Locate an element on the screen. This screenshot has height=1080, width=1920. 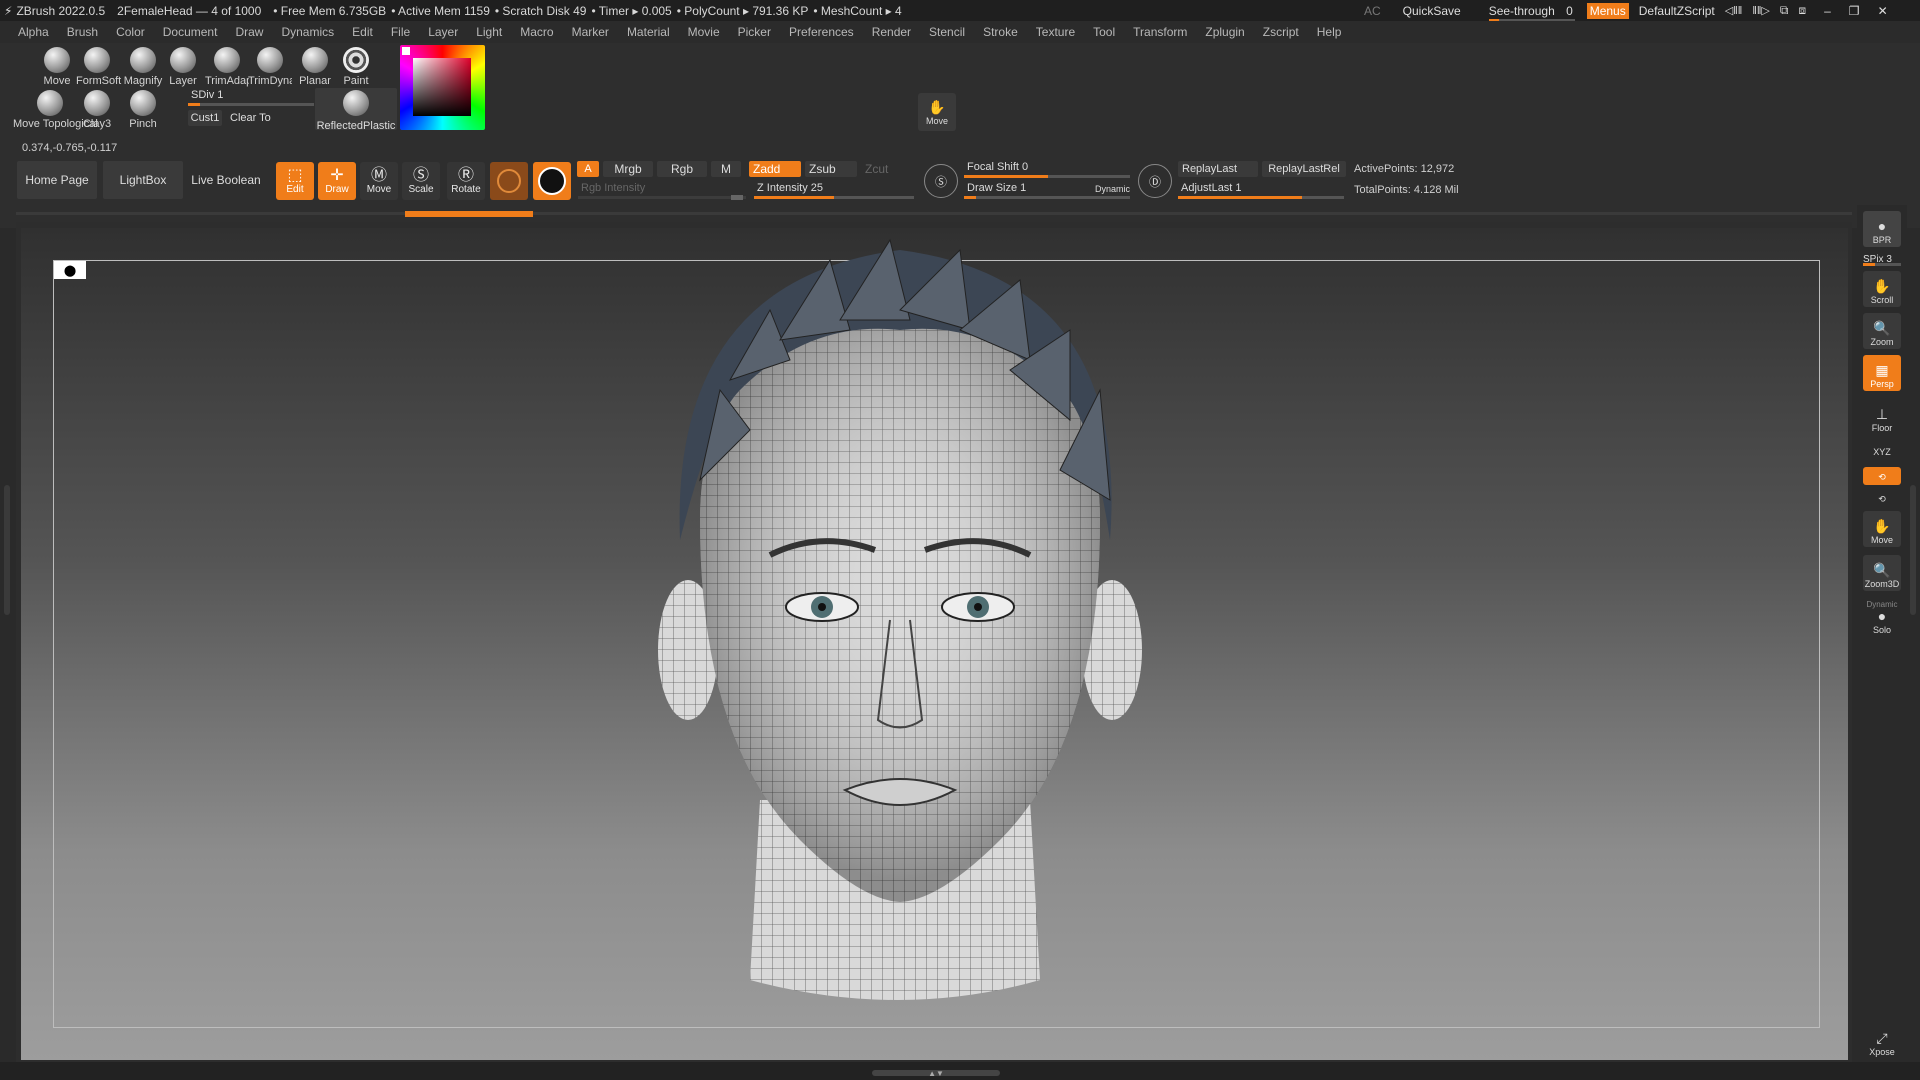
brush-move-topological: Move Topological is located at coordinates (55, 110).